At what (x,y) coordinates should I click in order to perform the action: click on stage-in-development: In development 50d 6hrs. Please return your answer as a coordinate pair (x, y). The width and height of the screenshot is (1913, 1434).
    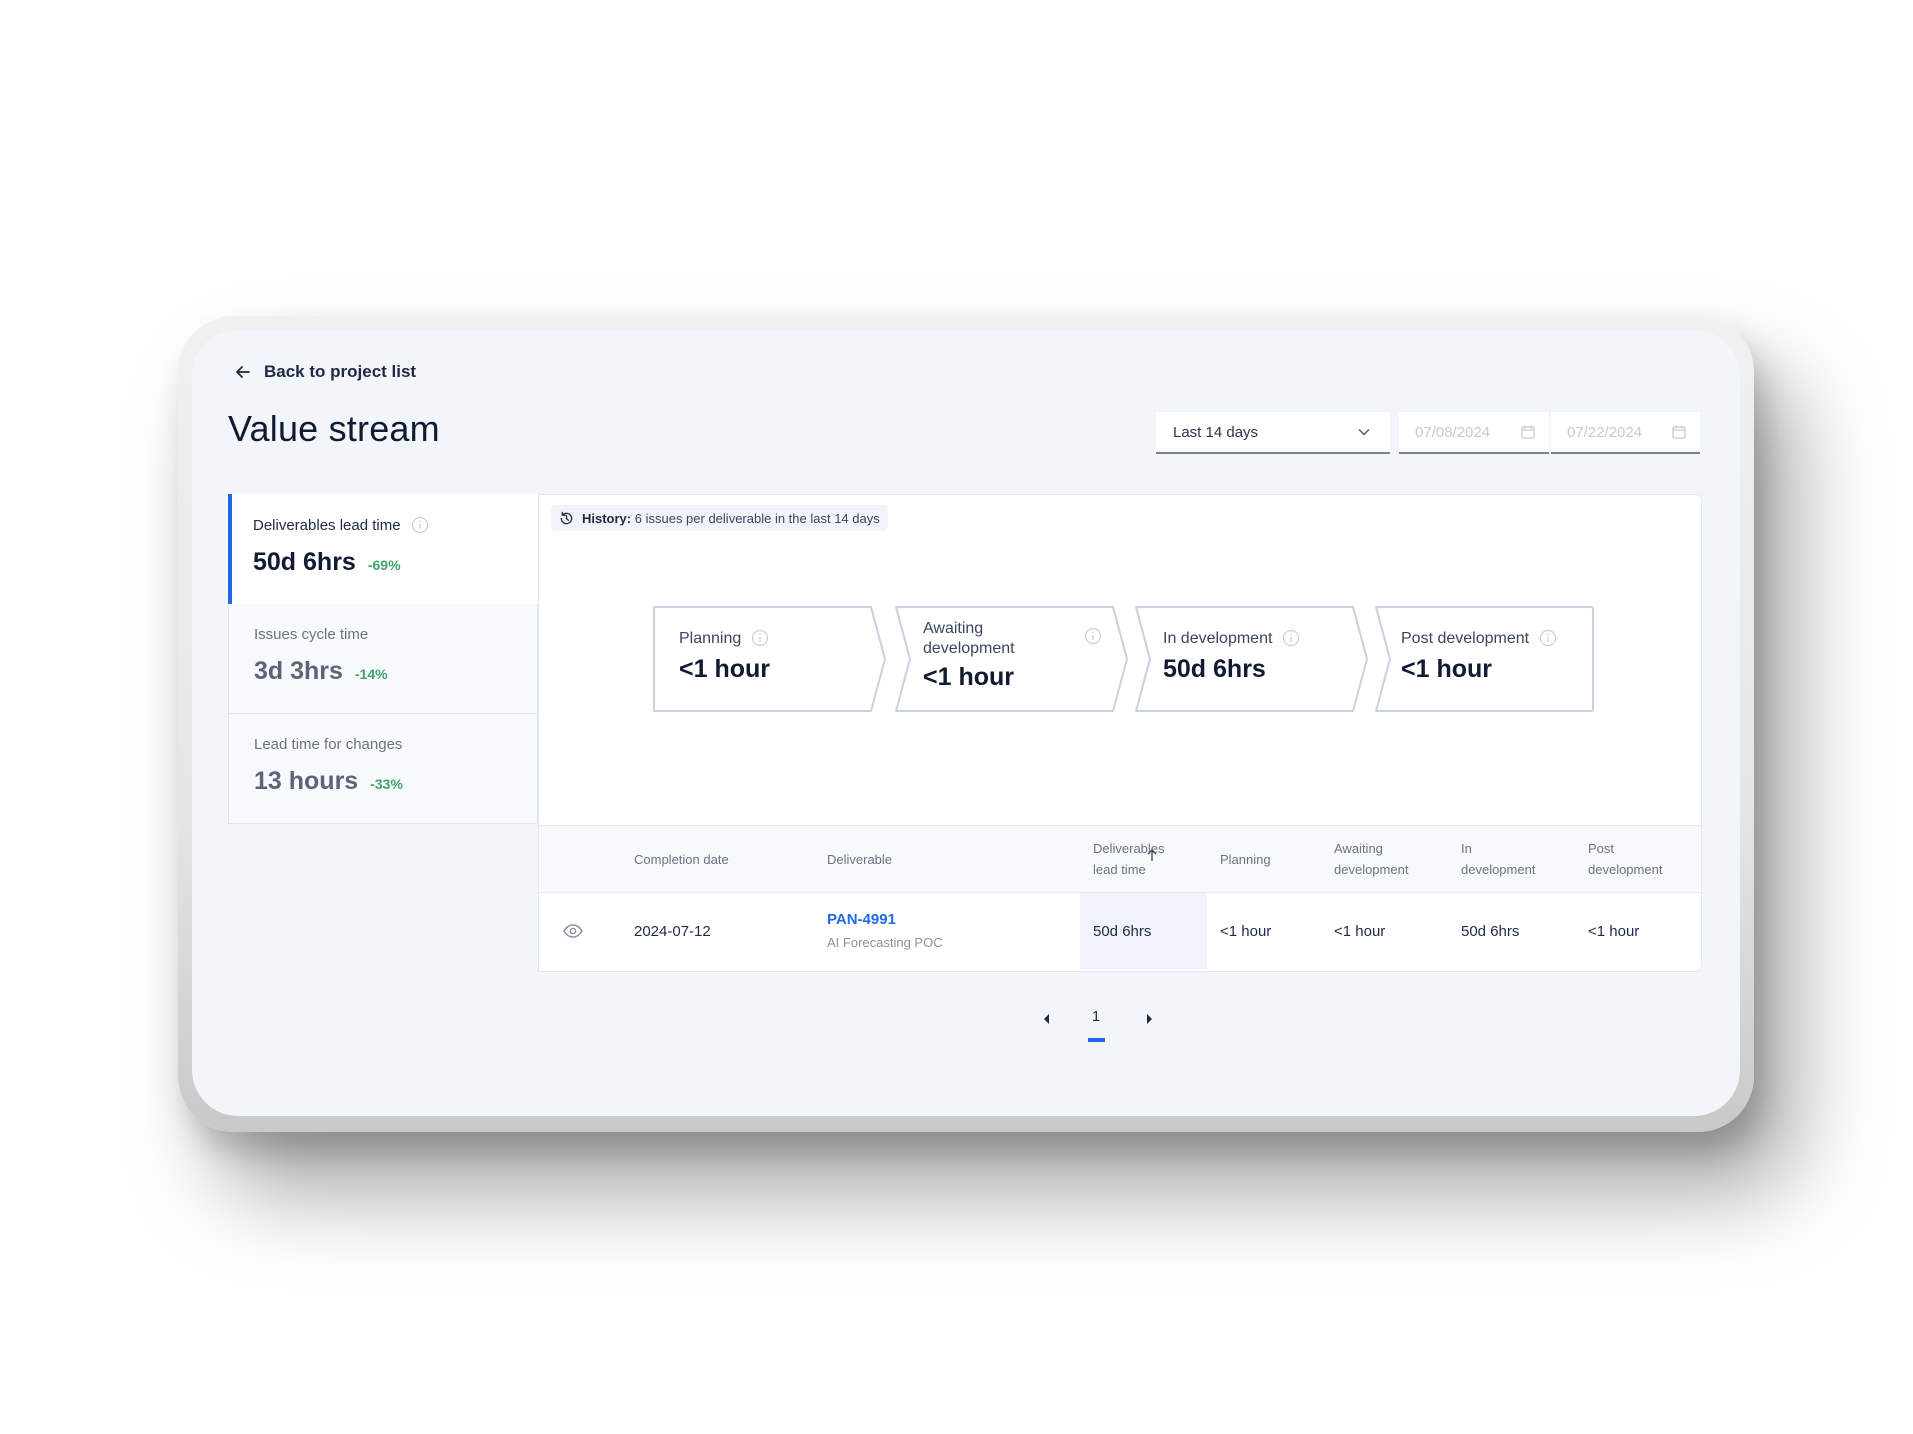
    Looking at the image, I should click on (1251, 659).